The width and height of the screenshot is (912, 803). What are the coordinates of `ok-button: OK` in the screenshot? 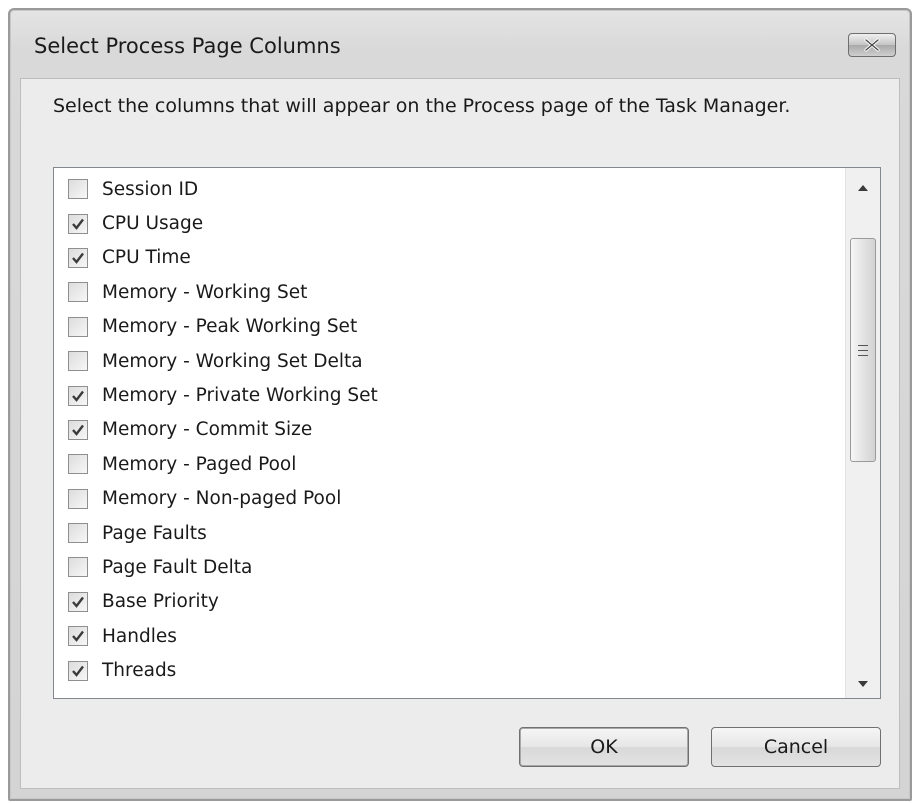 It's located at (604, 747).